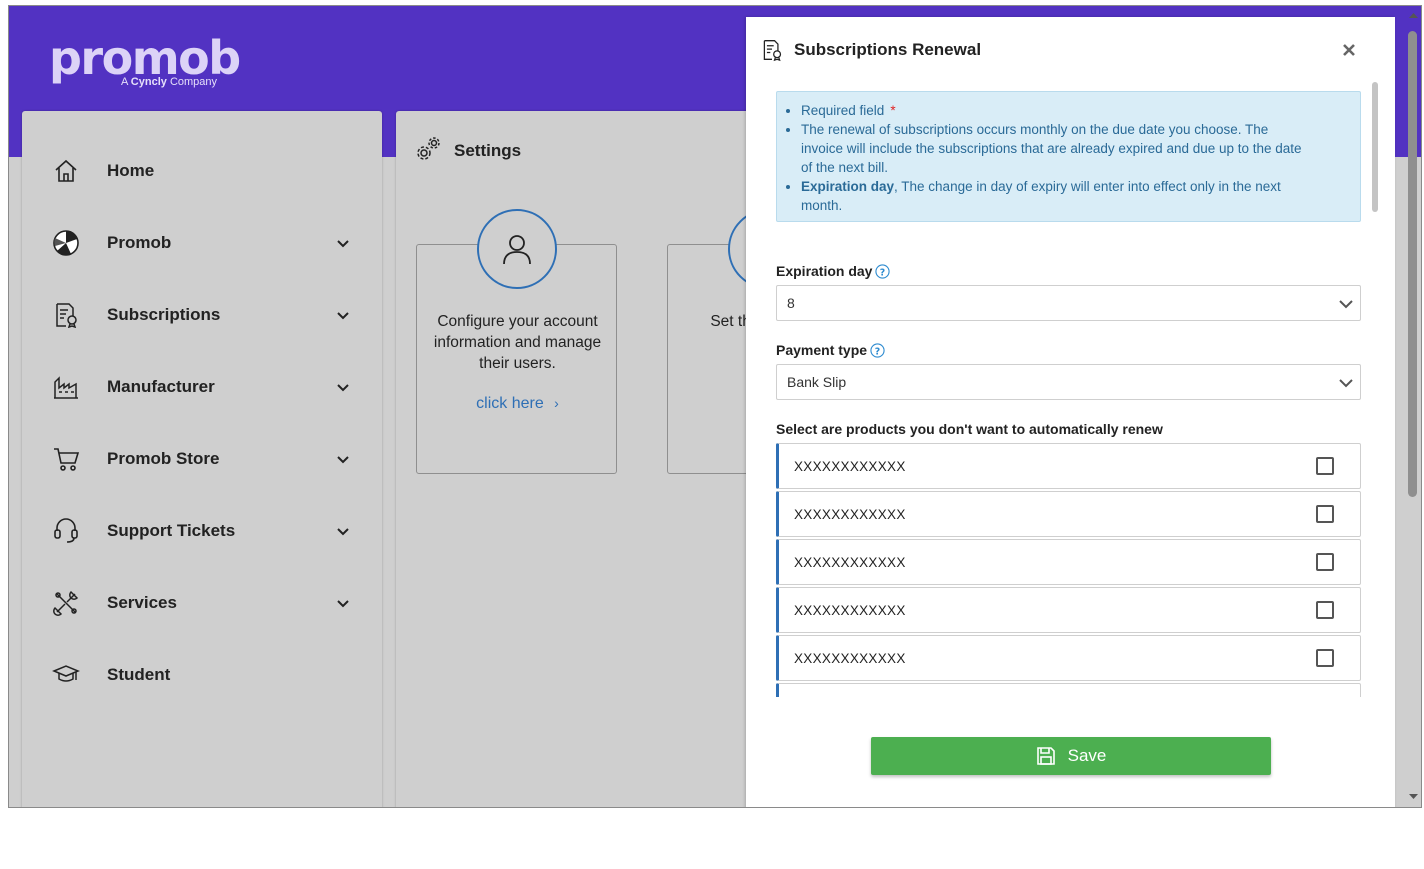  Describe the element at coordinates (66, 531) in the screenshot. I see `headset-icon` at that location.